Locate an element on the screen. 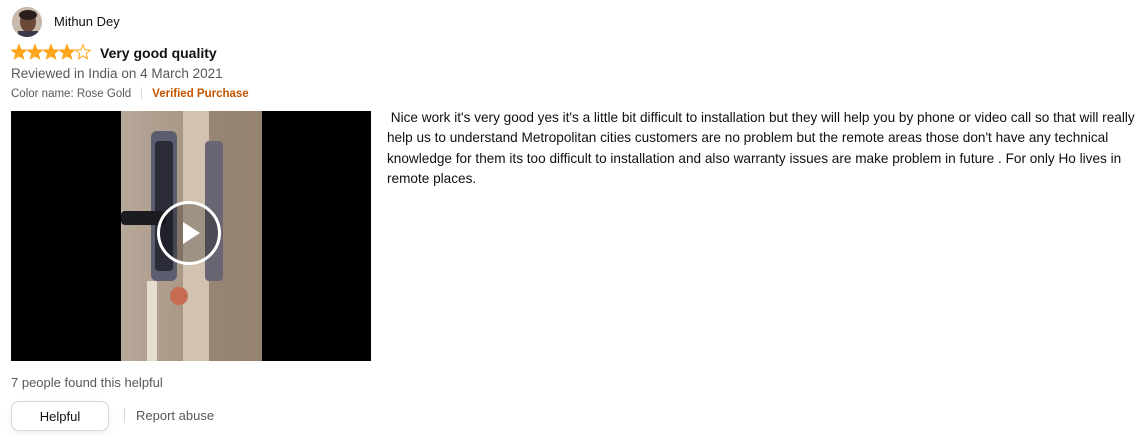  variant-link: Color name: Rose Gold is located at coordinates (71, 94).